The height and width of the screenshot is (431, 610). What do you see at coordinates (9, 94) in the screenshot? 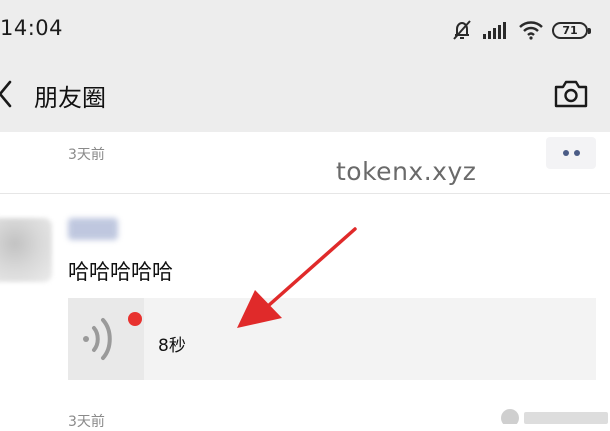
I see `chevron-left-icon` at bounding box center [9, 94].